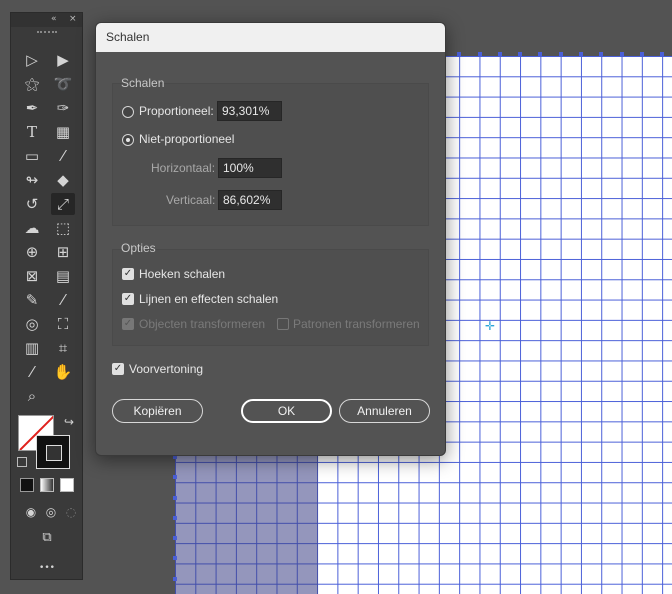 This screenshot has height=594, width=672. What do you see at coordinates (32, 180) in the screenshot?
I see `shaper-tool-icon: ↬` at bounding box center [32, 180].